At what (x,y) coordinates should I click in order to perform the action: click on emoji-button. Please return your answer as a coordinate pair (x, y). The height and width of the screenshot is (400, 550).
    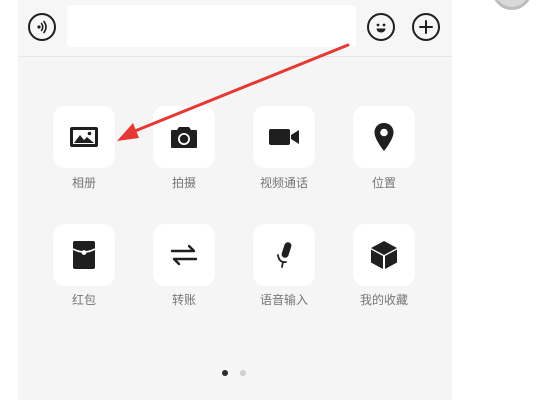
    Looking at the image, I should click on (381, 27).